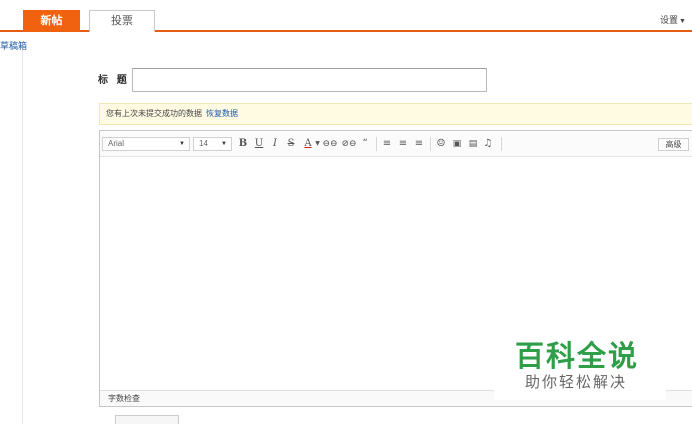 The height and width of the screenshot is (424, 692). What do you see at coordinates (387, 144) in the screenshot?
I see `align-left-icon: ≡` at bounding box center [387, 144].